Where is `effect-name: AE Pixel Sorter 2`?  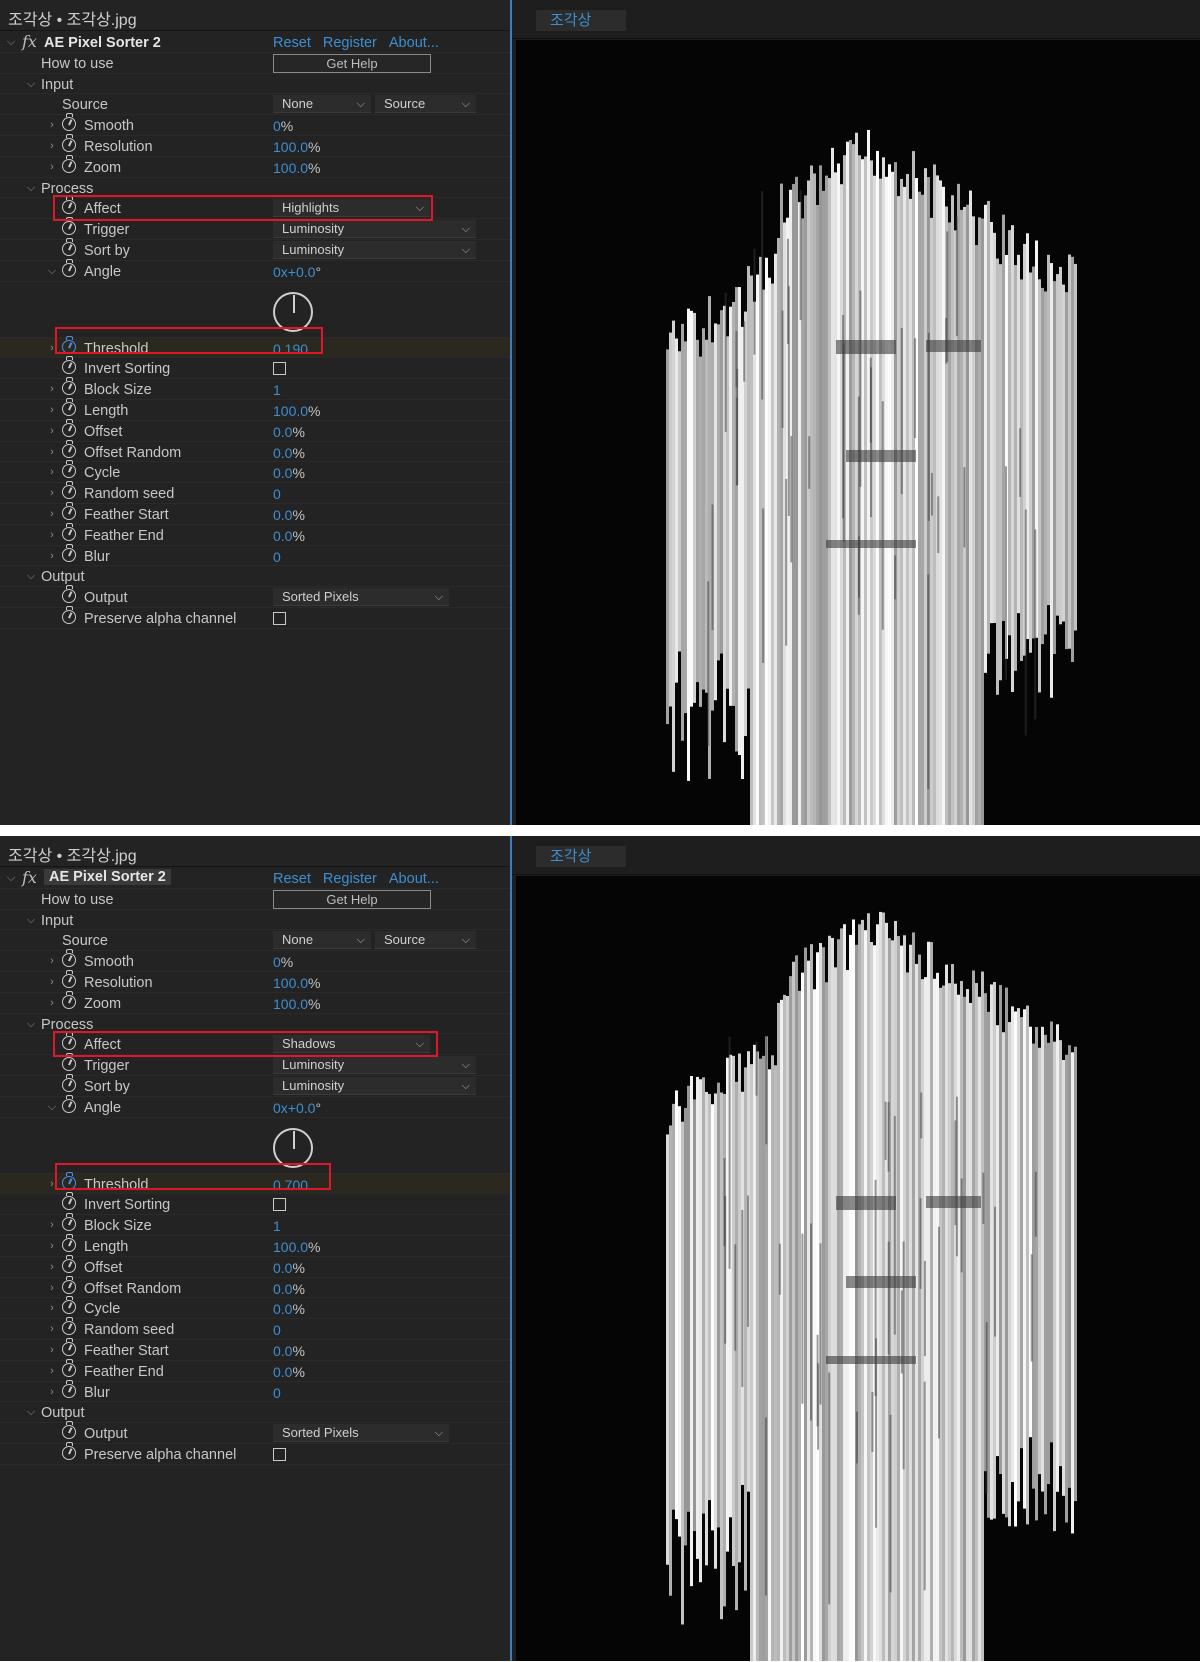 effect-name: AE Pixel Sorter 2 is located at coordinates (107, 877).